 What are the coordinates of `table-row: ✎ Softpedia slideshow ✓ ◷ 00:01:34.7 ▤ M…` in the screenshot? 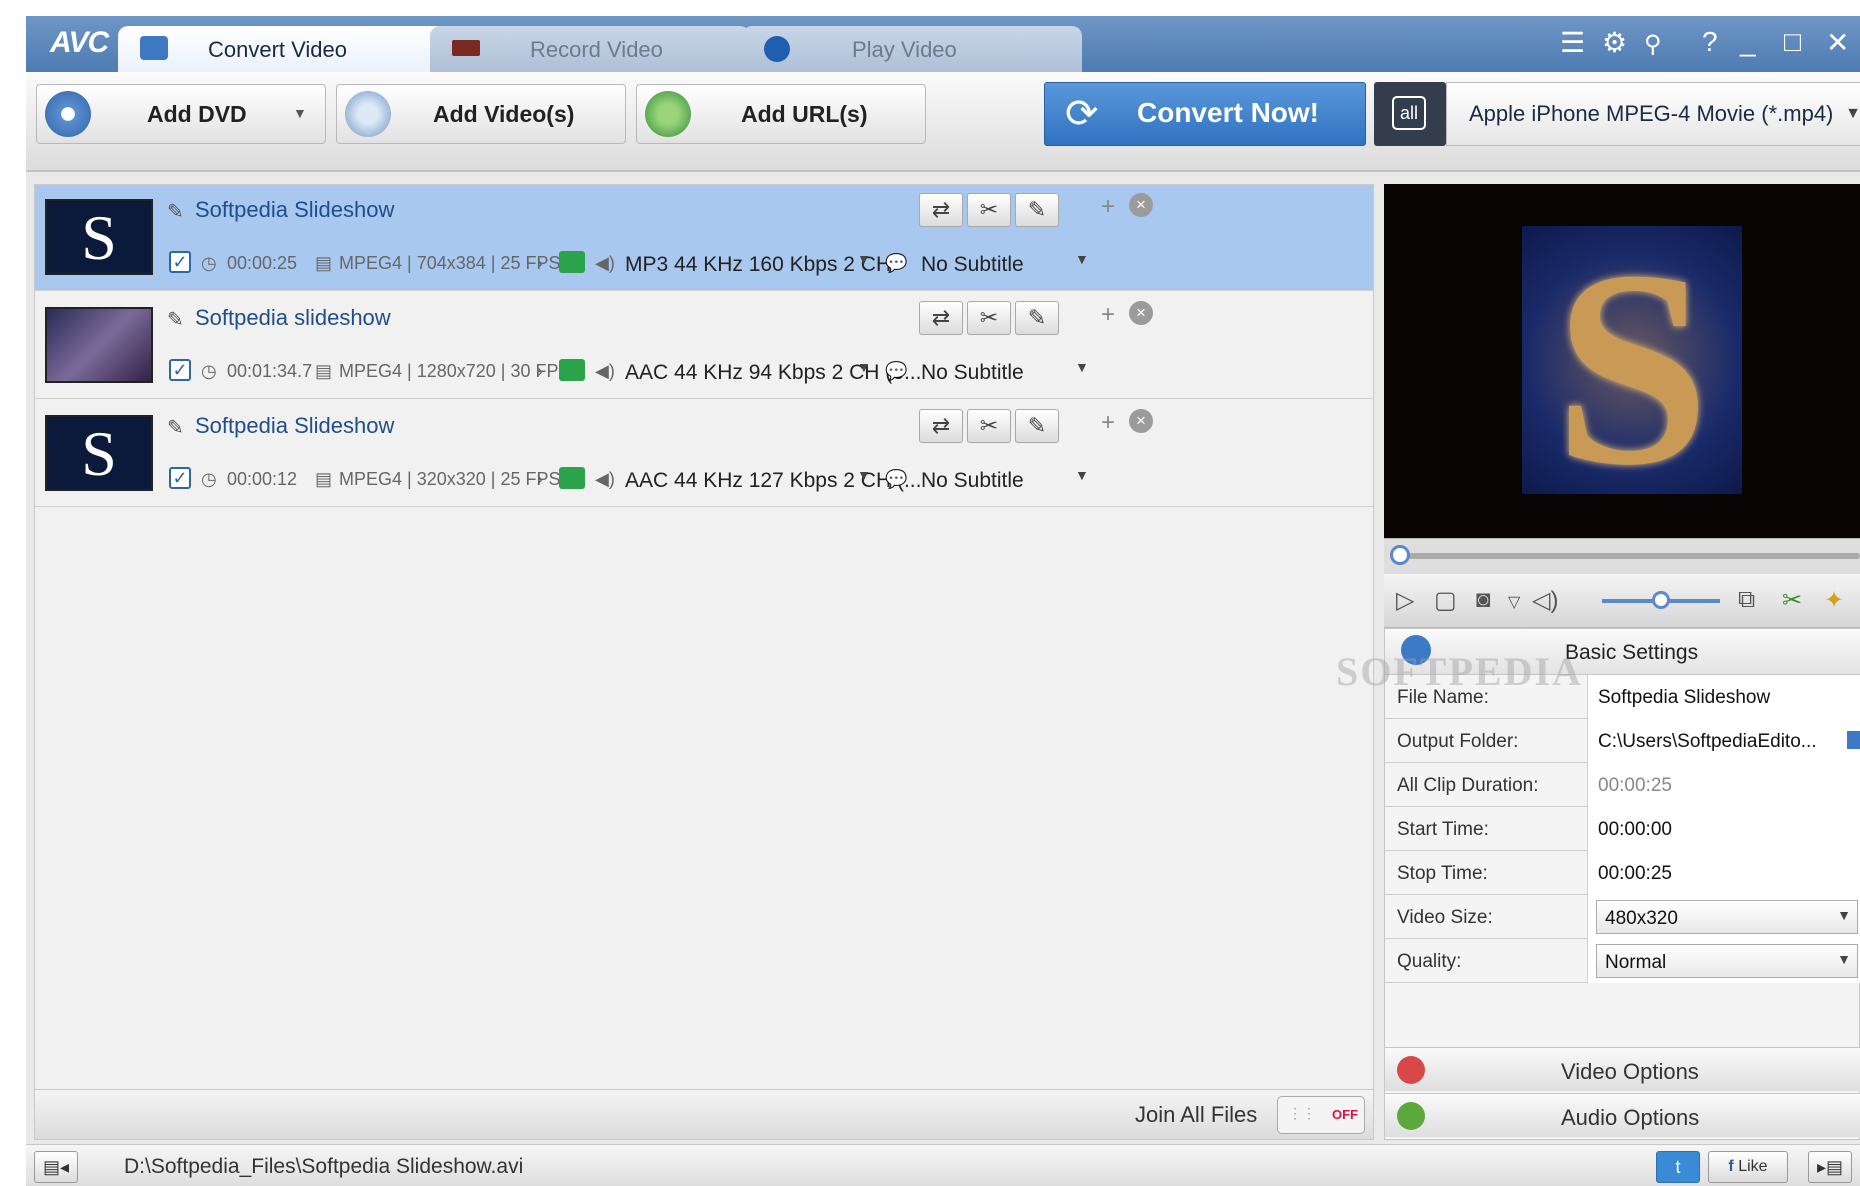 It's located at (704, 346).